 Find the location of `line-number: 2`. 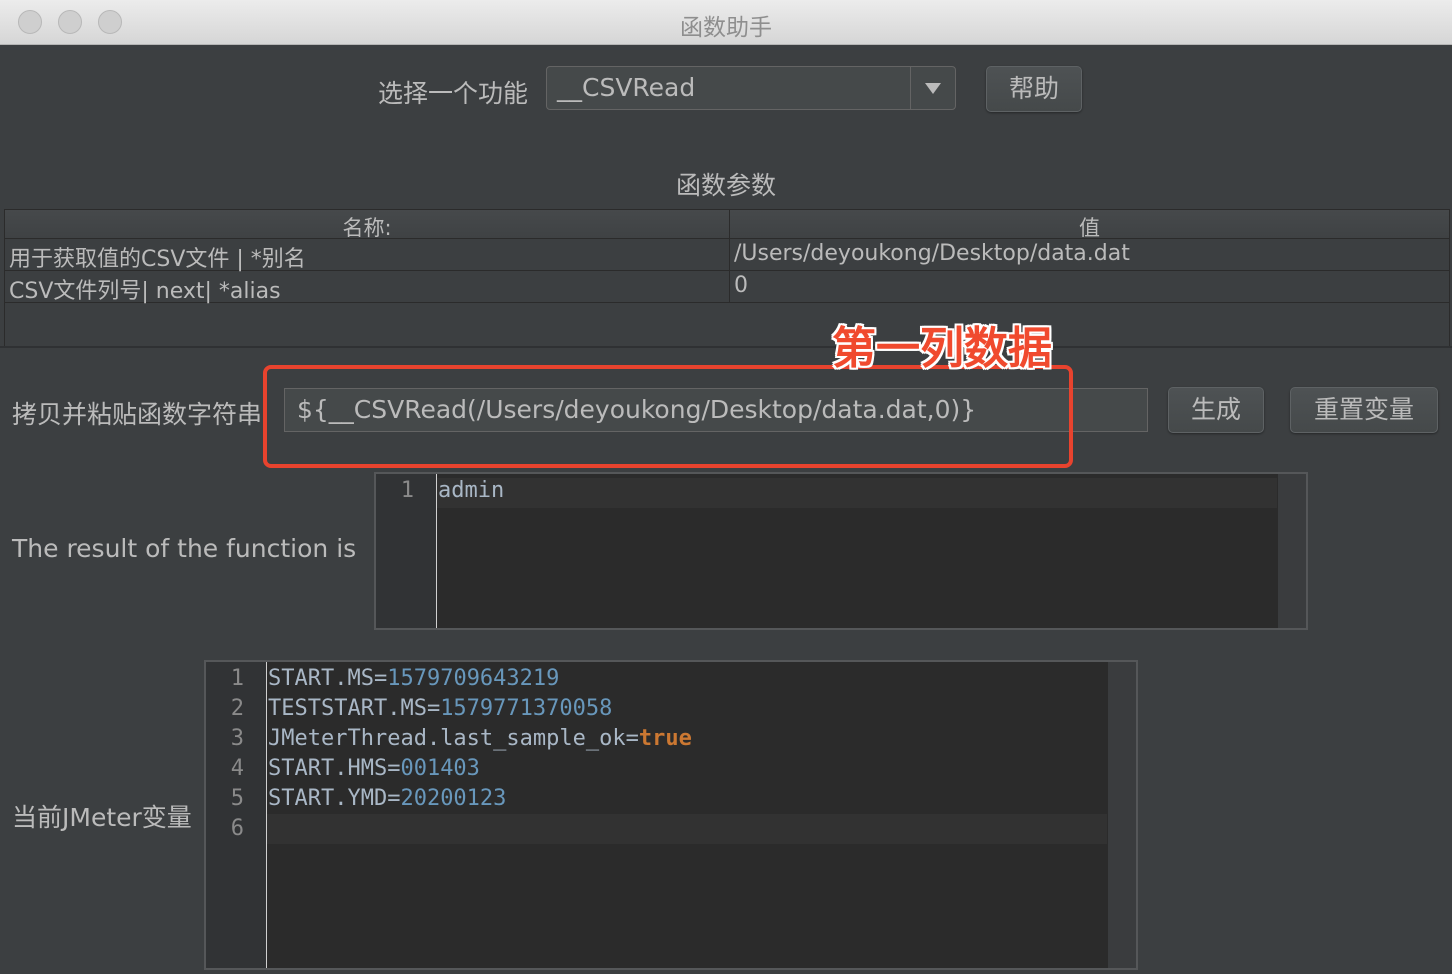

line-number: 2 is located at coordinates (237, 708).